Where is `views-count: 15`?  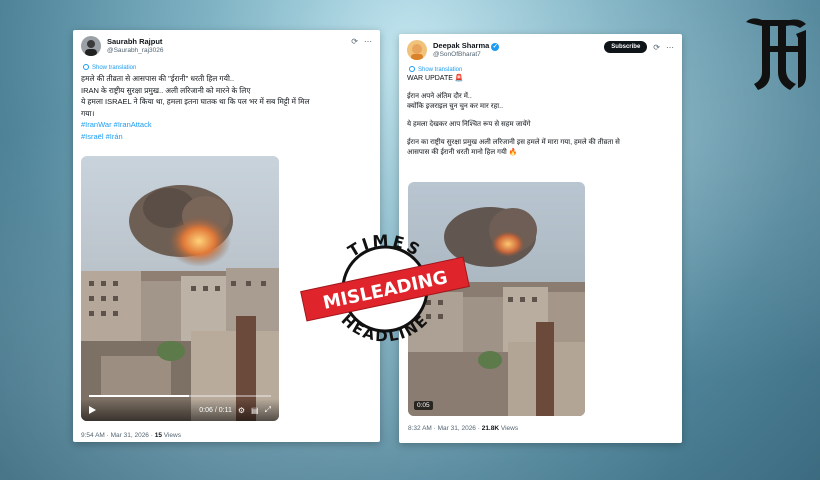 views-count: 15 is located at coordinates (158, 435).